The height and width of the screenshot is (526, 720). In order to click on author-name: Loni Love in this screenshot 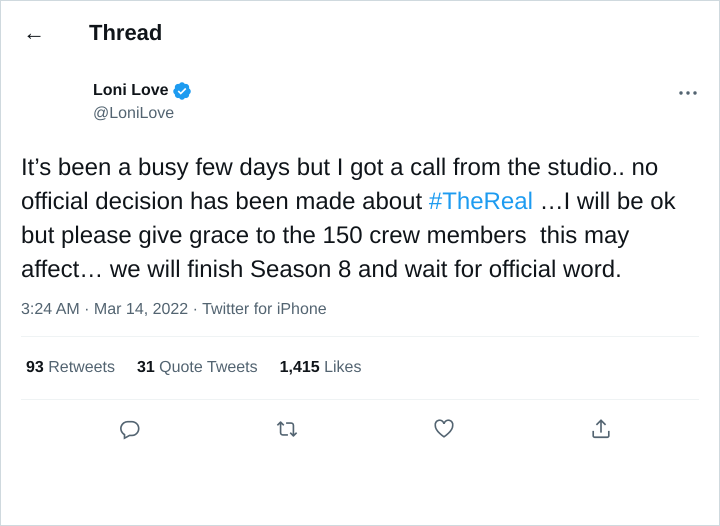, I will do `click(131, 91)`.